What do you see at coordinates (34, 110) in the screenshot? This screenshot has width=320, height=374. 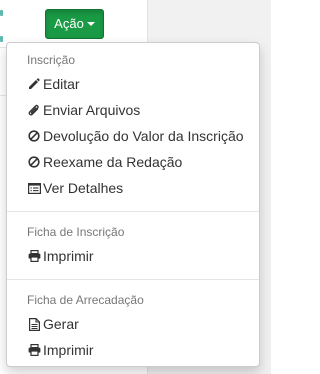 I see `paperclip-icon` at bounding box center [34, 110].